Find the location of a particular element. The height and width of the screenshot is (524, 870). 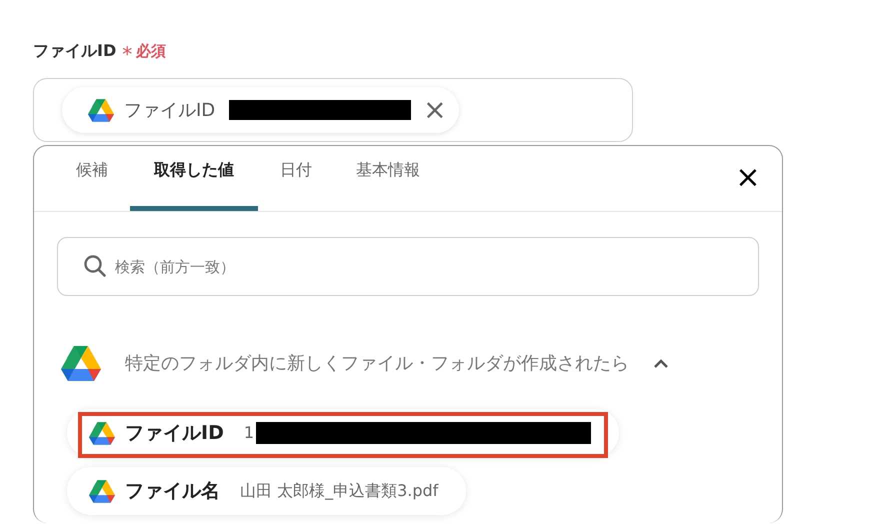

required-label: 必須 is located at coordinates (151, 51).